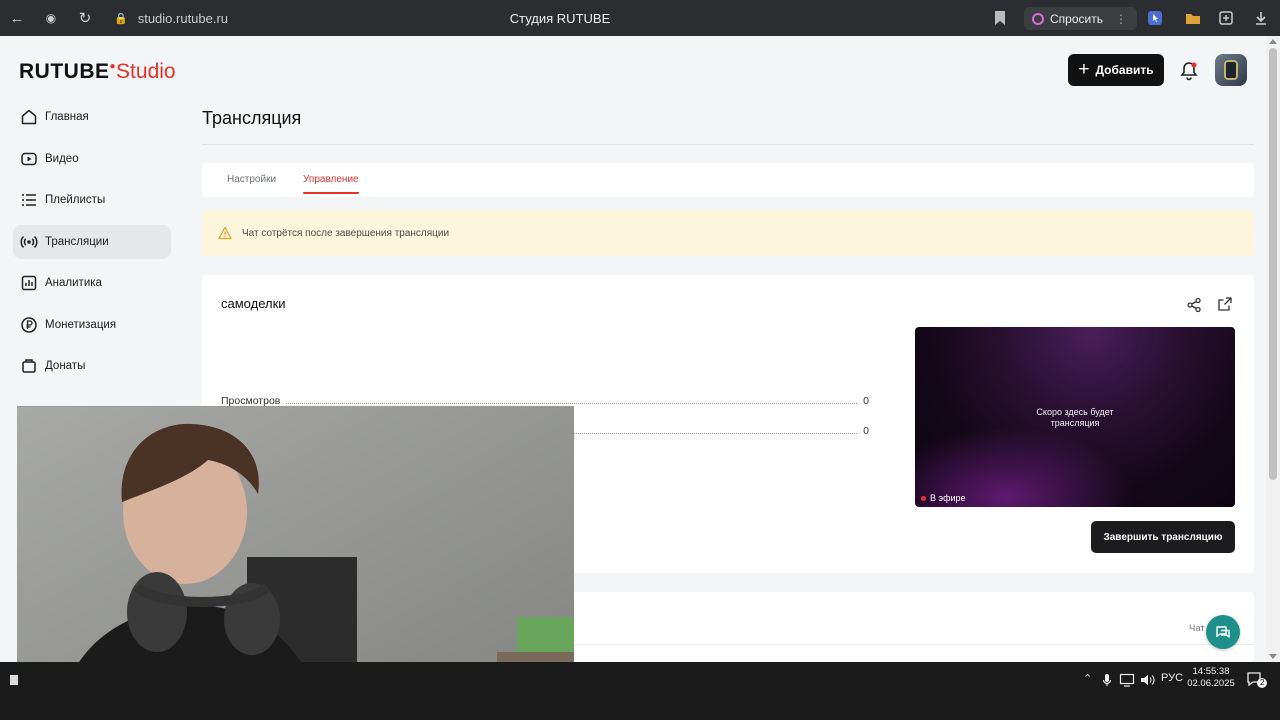 Image resolution: width=1280 pixels, height=720 pixels. What do you see at coordinates (640, 691) in the screenshot?
I see `windows-taskbar: ⌃ РУС 14:55:38 02.06.2025 2` at bounding box center [640, 691].